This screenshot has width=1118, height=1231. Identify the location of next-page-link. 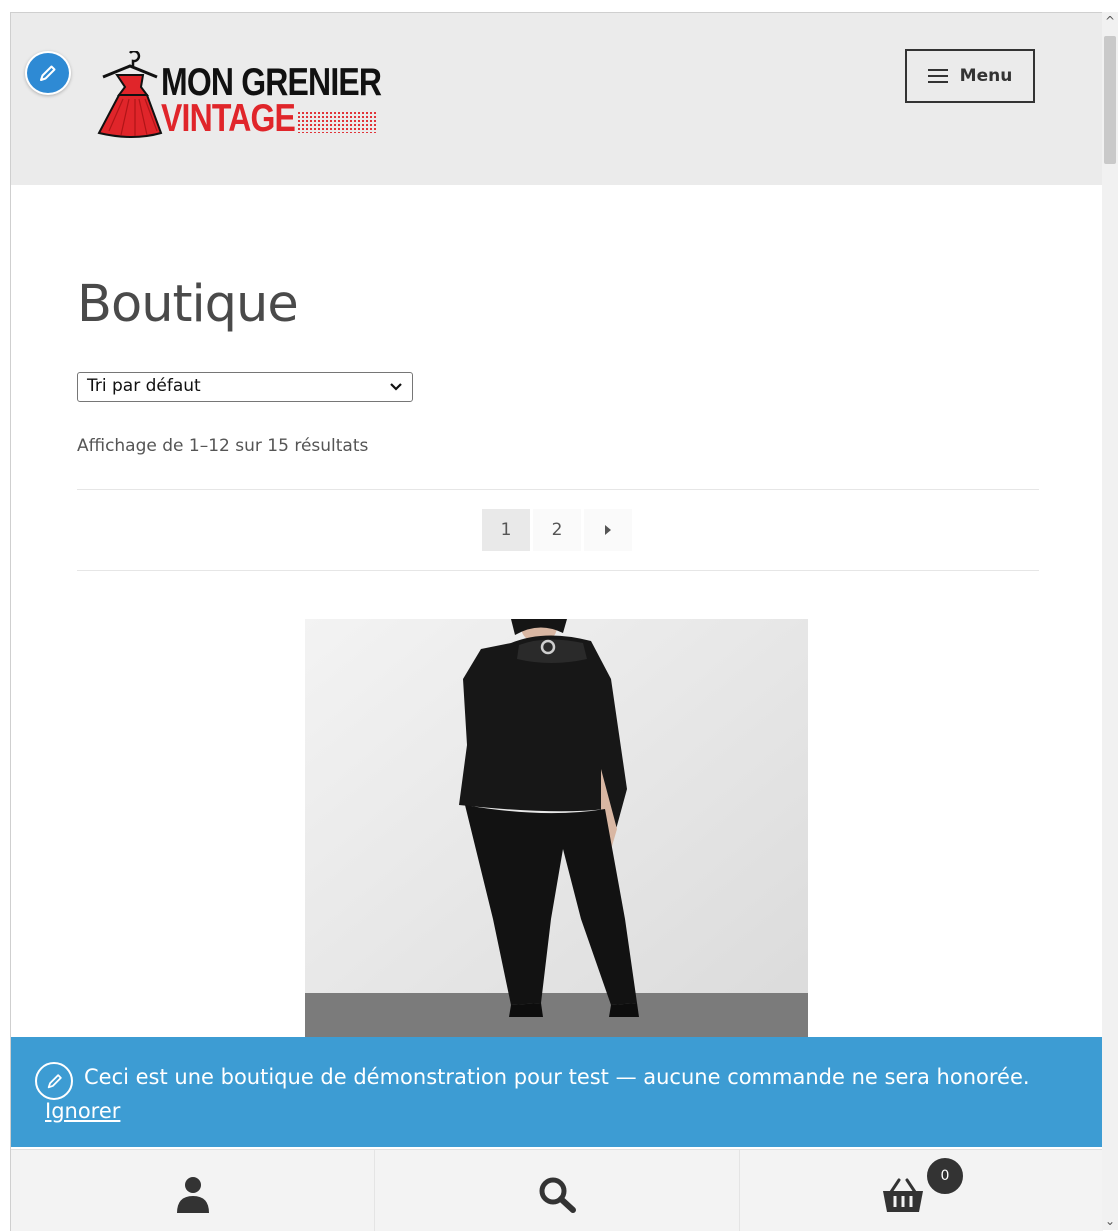
(608, 530).